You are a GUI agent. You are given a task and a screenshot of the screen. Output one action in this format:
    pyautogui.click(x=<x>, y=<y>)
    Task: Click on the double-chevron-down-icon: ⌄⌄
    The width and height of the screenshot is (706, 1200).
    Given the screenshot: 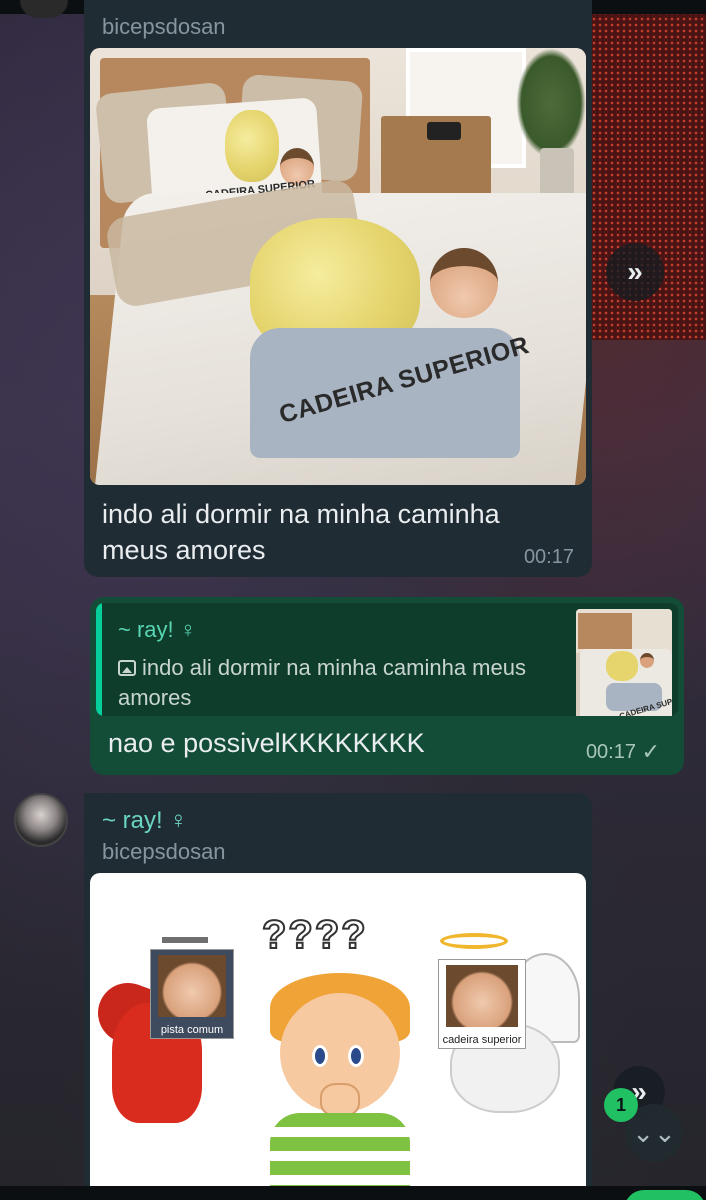 What is the action you would take?
    pyautogui.click(x=654, y=1132)
    